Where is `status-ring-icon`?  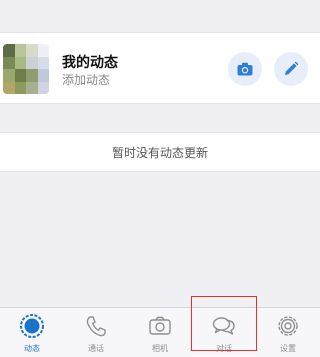 status-ring-icon is located at coordinates (32, 326).